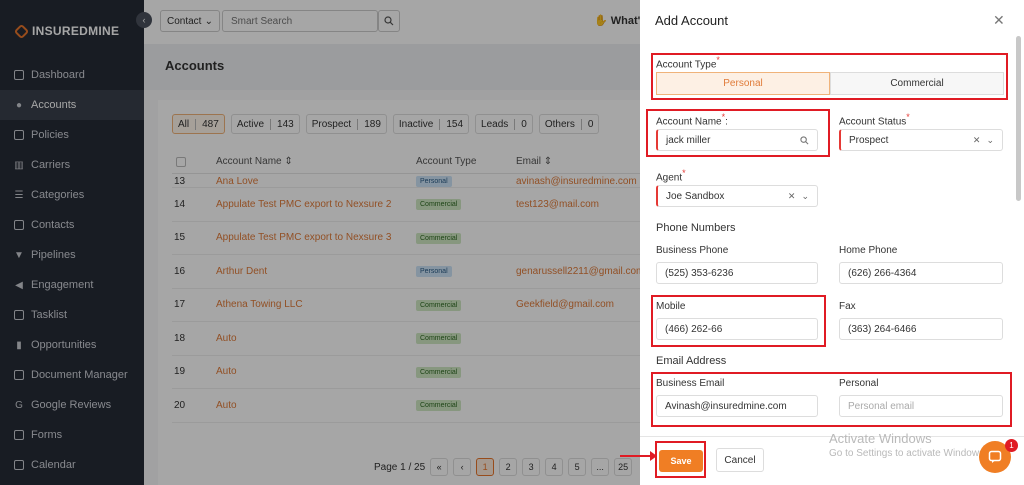 This screenshot has width=1024, height=485. I want to click on cancel-button: Cancel, so click(740, 460).